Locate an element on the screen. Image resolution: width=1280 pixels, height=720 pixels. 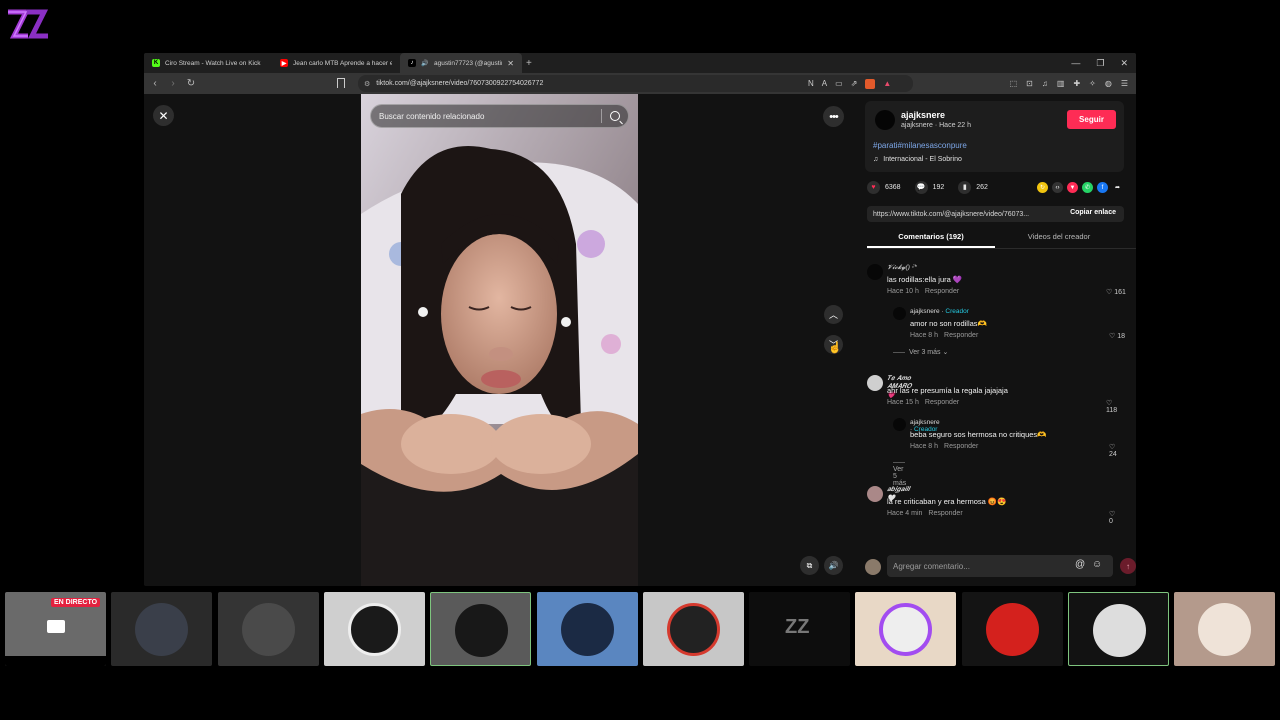
comment-like: ♡ 161 is located at coordinates (1116, 292).